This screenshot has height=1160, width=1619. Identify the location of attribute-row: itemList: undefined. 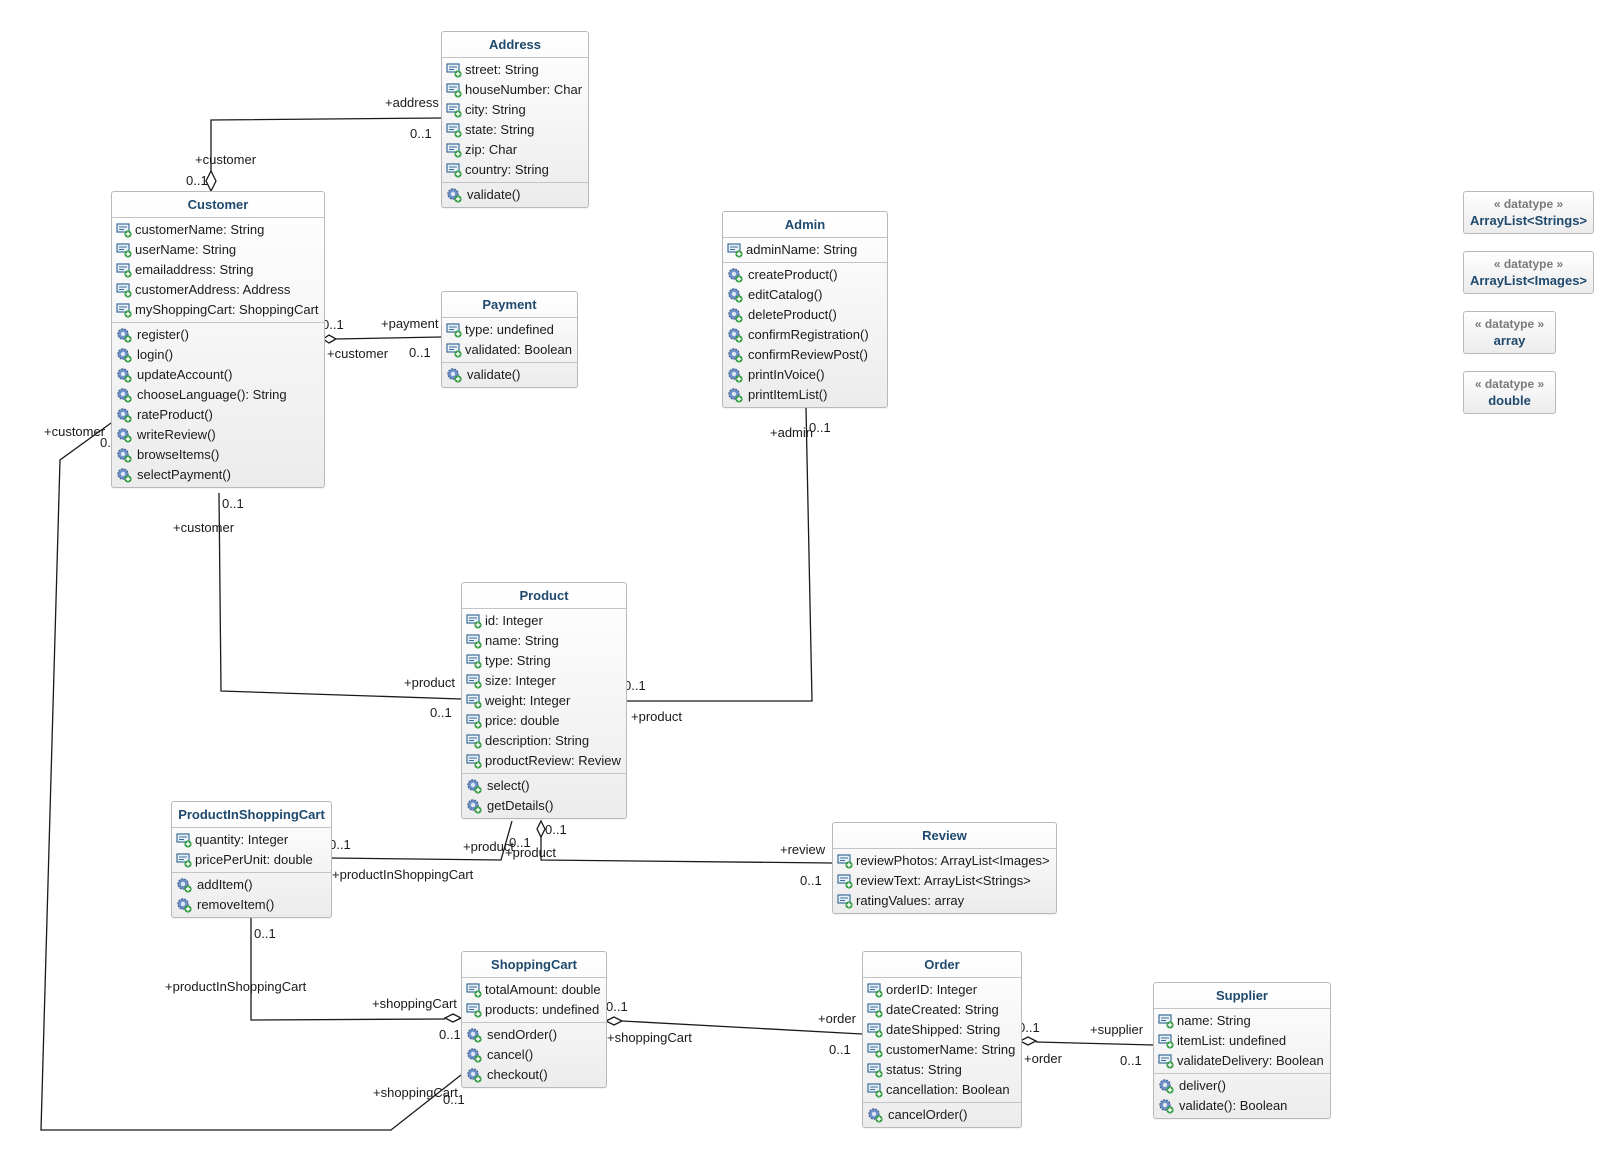
(1242, 1041).